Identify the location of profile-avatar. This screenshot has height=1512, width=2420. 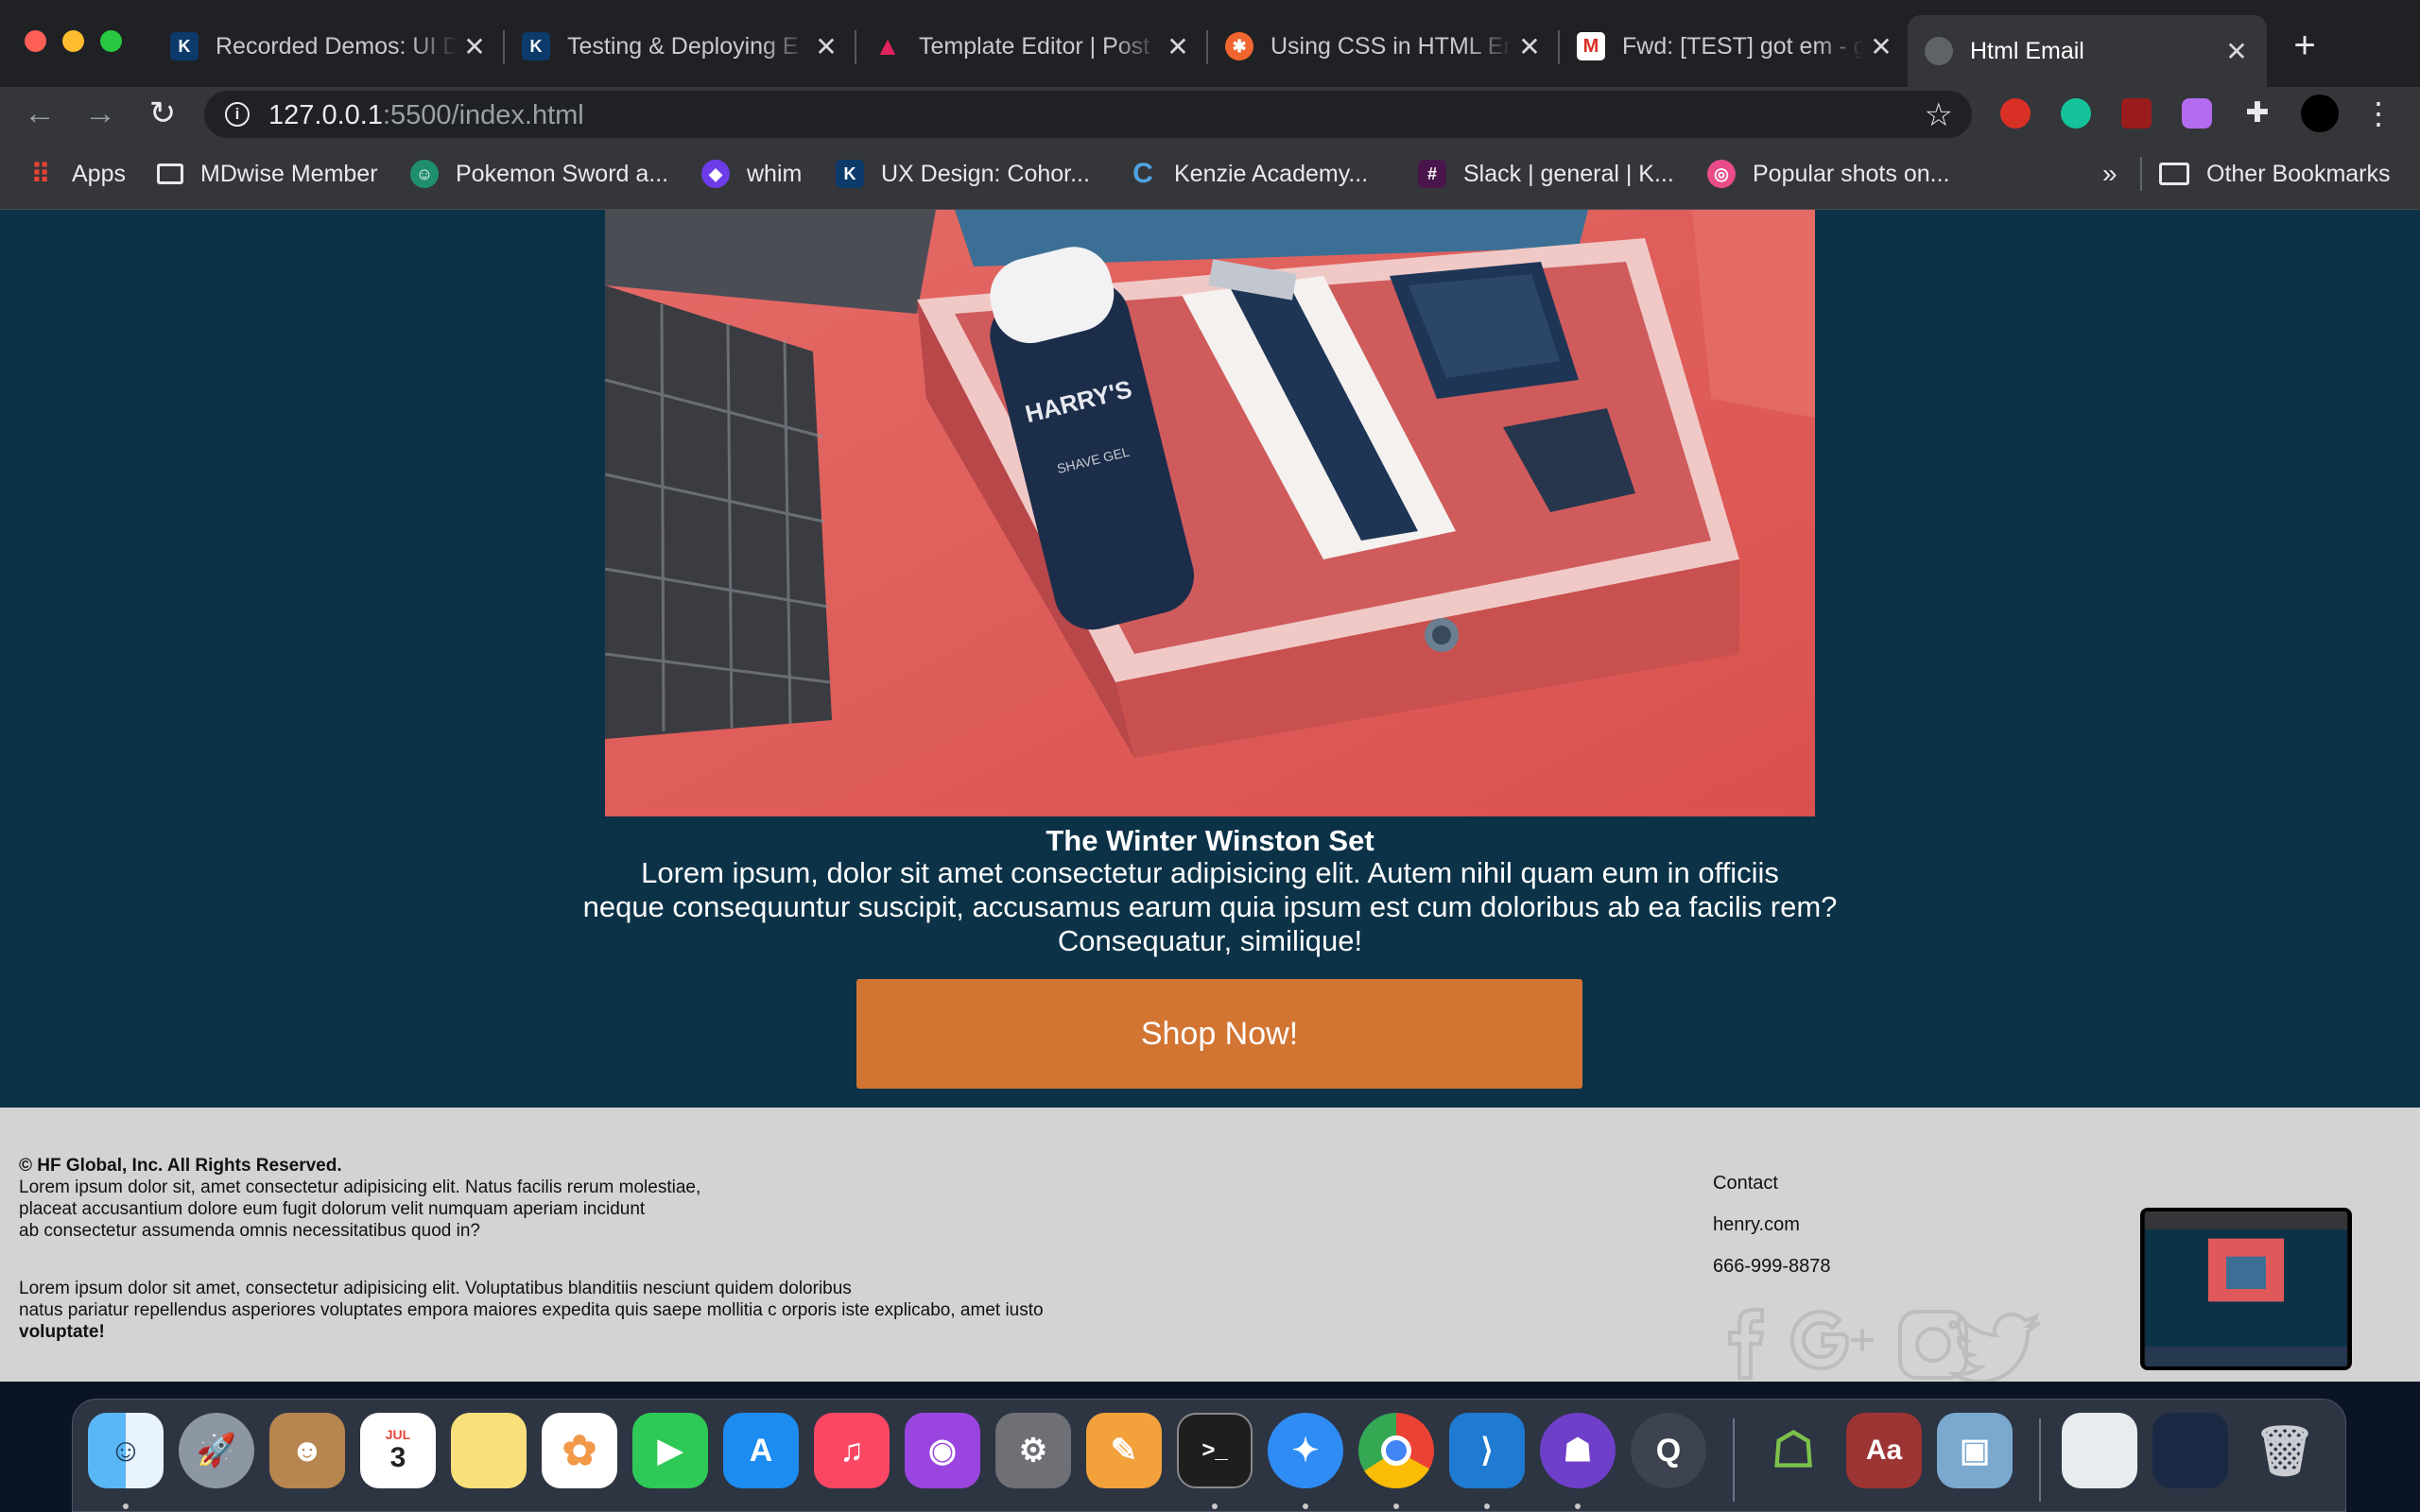
(2320, 113).